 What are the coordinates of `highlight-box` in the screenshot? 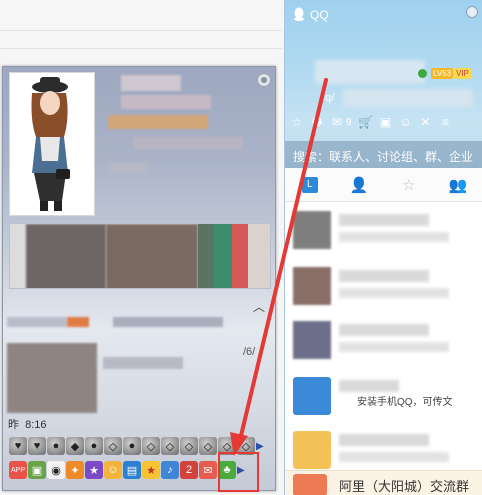 It's located at (238, 472).